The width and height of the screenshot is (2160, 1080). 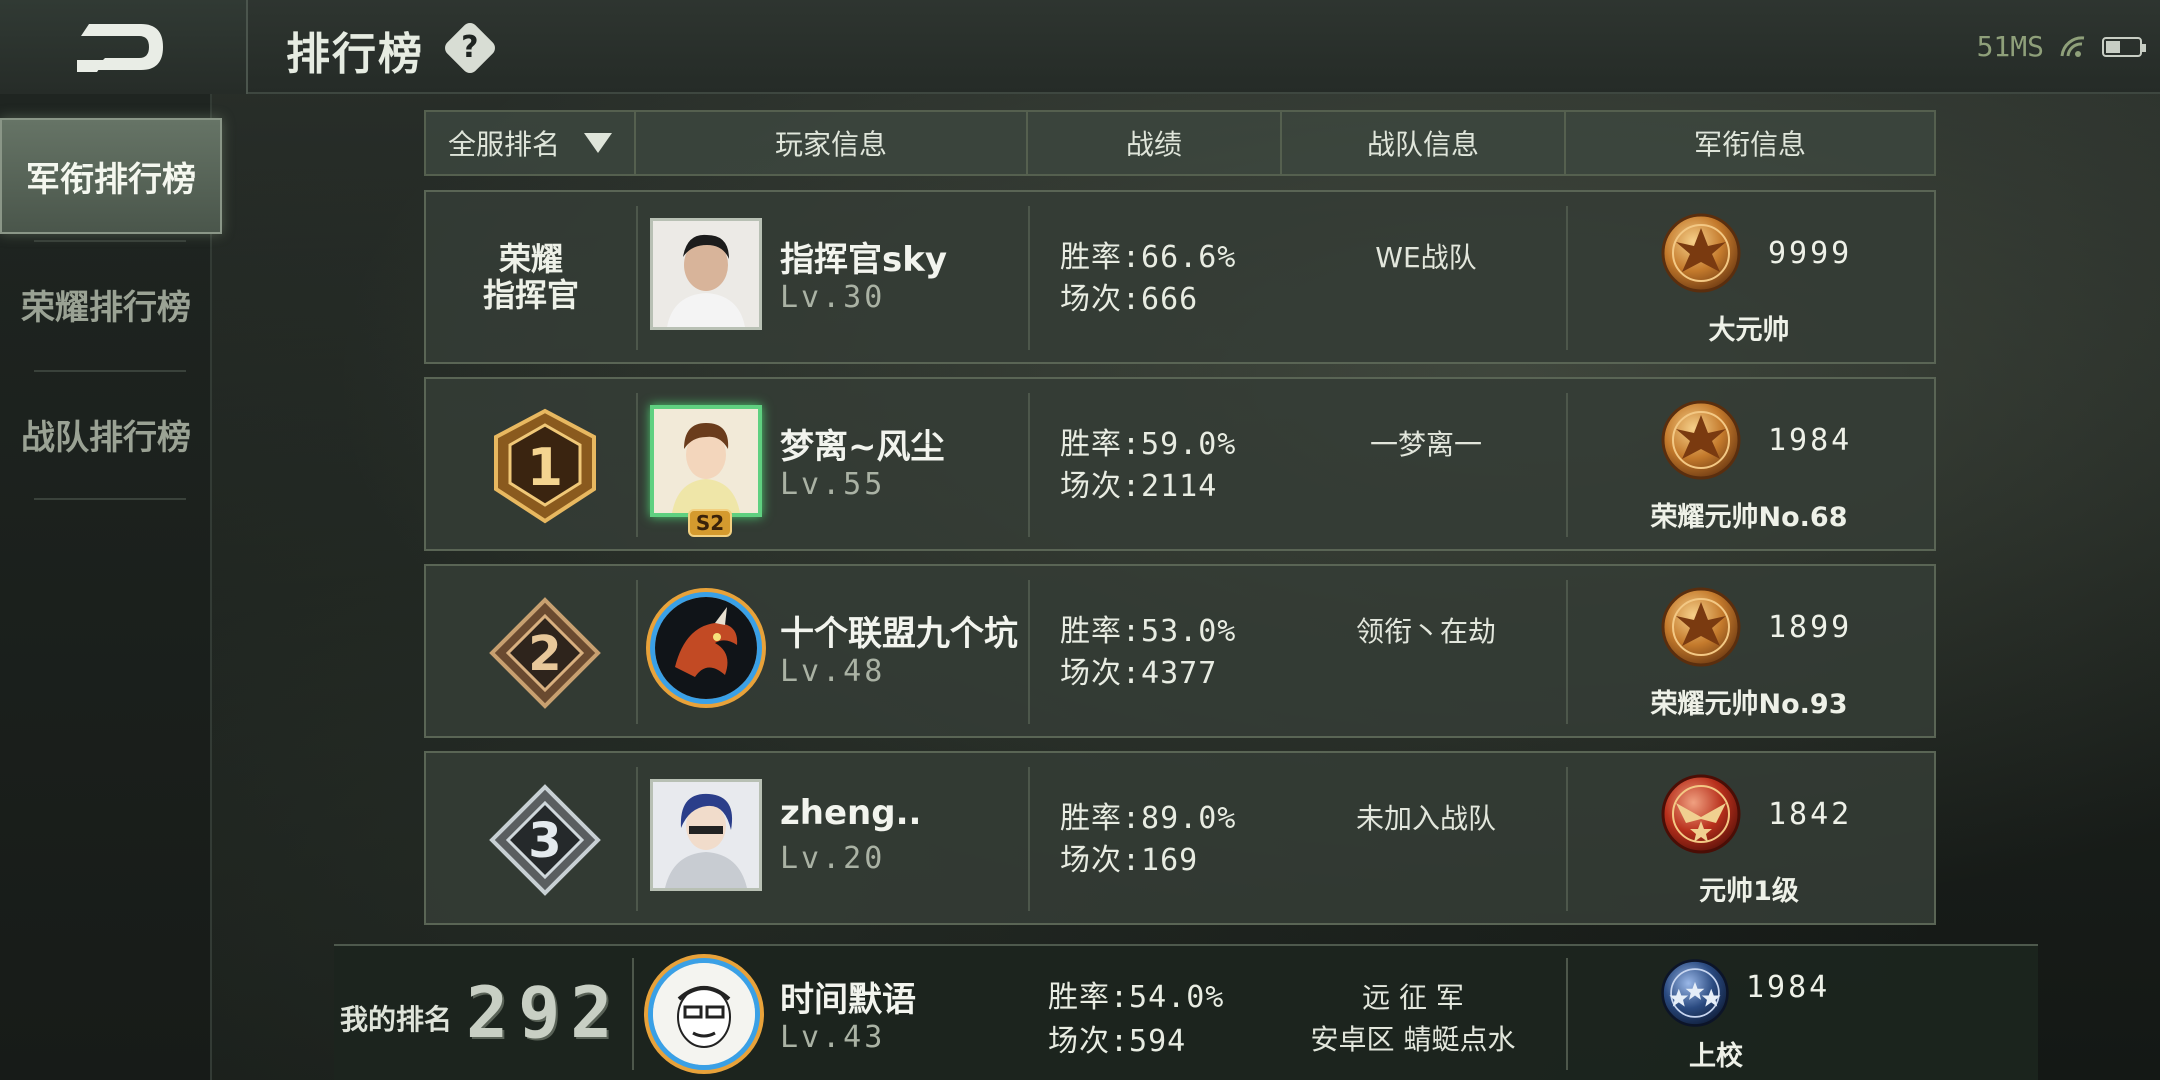 I want to click on rank-1-medal-icon: 1, so click(x=545, y=466).